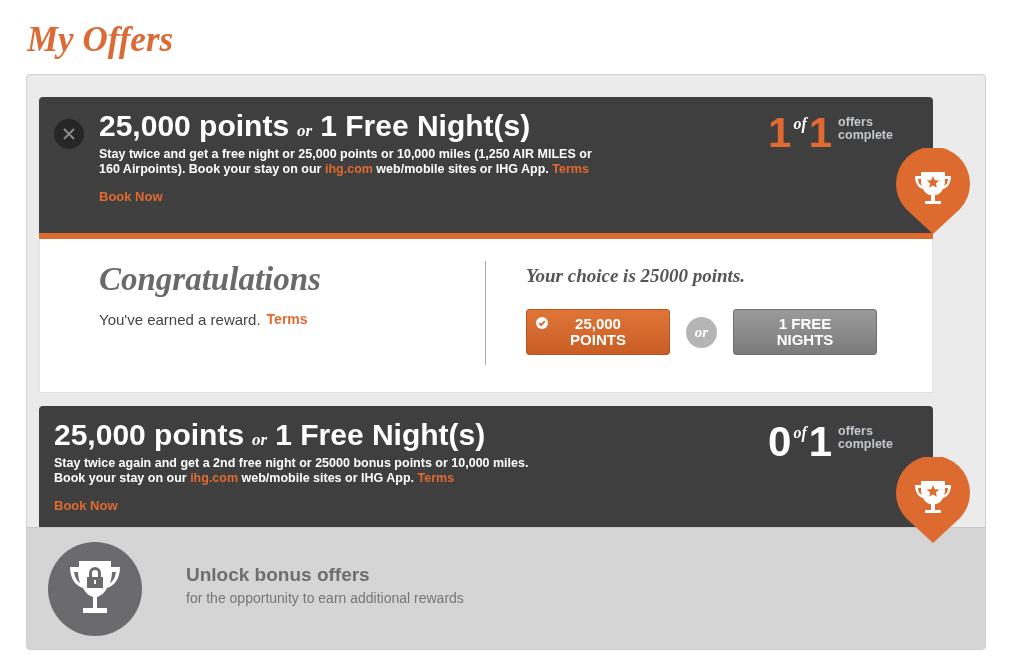 The width and height of the screenshot is (1033, 672). Describe the element at coordinates (95, 588) in the screenshot. I see `locked-trophy-icon` at that location.